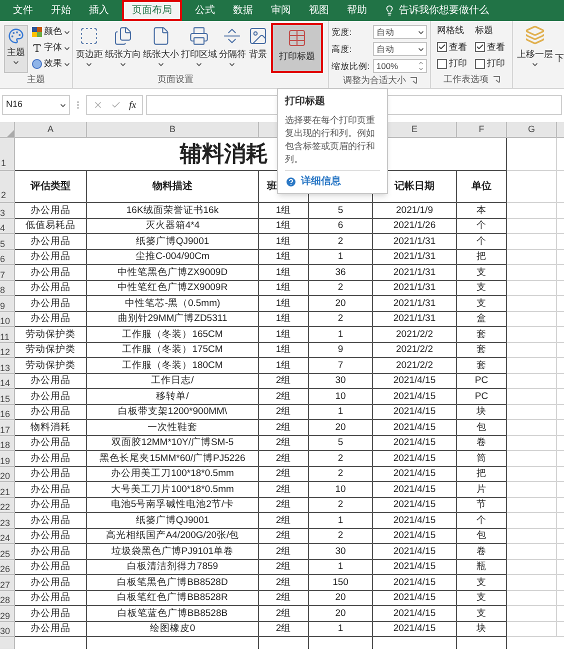 The height and width of the screenshot is (650, 564). I want to click on ribbon-tab: 插入, so click(99, 10).